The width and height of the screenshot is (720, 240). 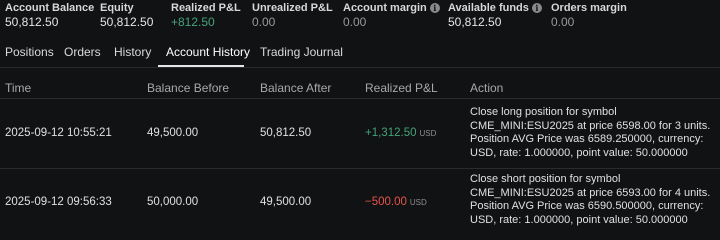 I want to click on realized-pnl-metric: Realized P&L +812.50, so click(x=206, y=15).